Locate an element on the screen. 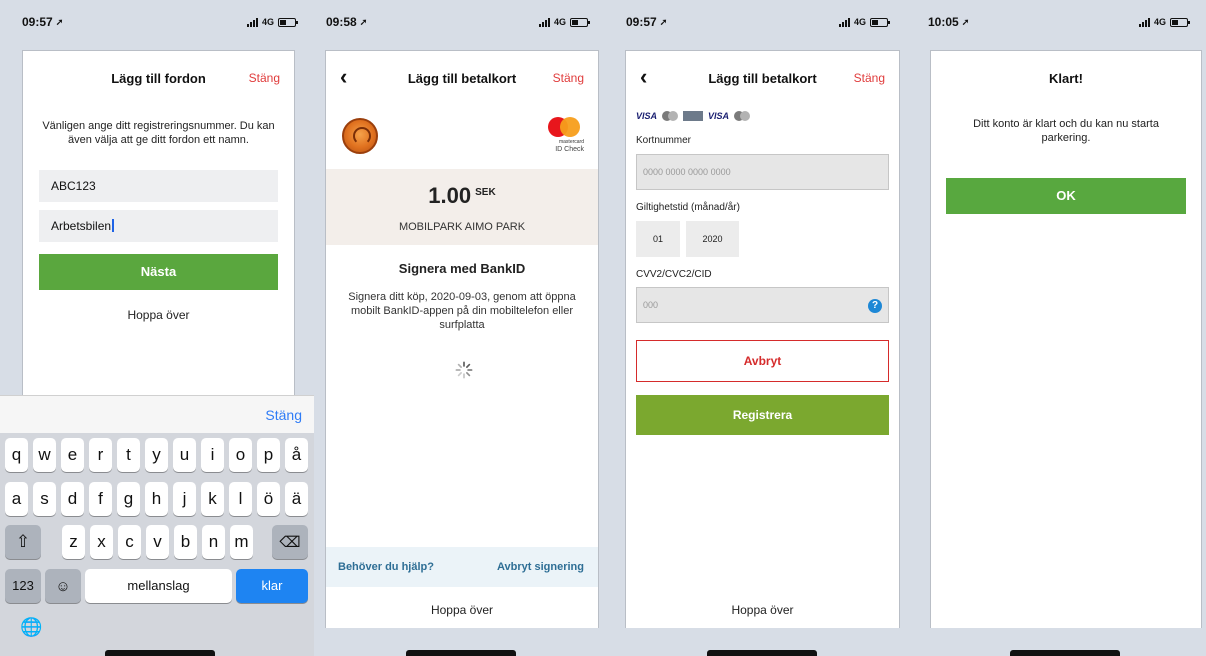 The width and height of the screenshot is (1206, 656). shift-icon: ⇧ is located at coordinates (23, 541).